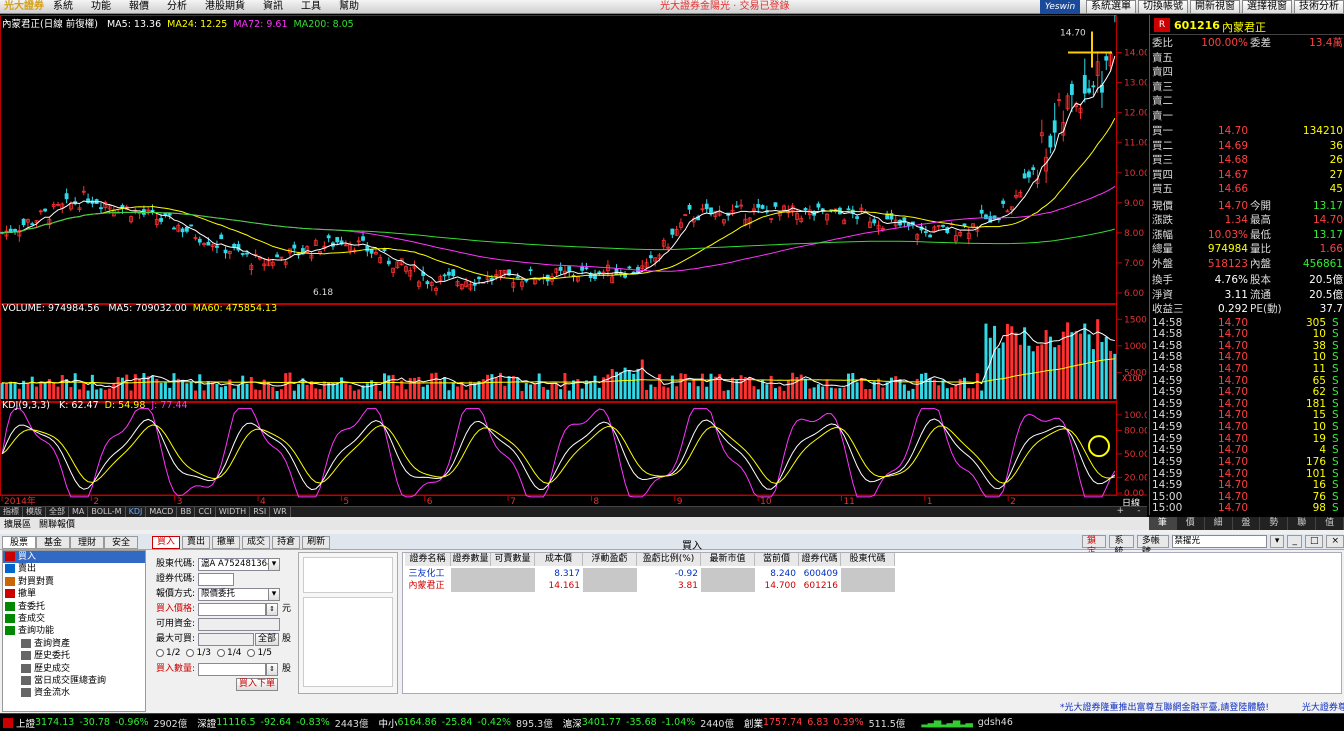  What do you see at coordinates (74, 669) in the screenshot?
I see `tree-node-9: 歷史成交` at bounding box center [74, 669].